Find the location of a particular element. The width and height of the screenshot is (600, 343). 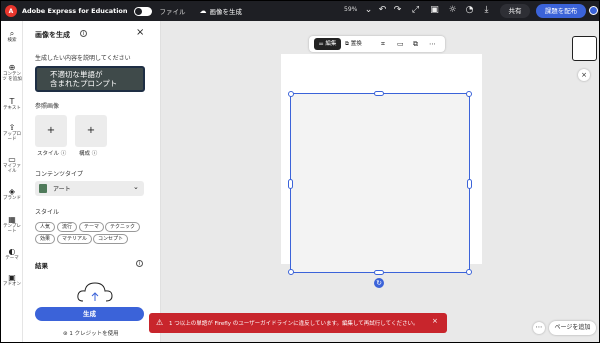

brand-icon: ◈ is located at coordinates (12, 191).